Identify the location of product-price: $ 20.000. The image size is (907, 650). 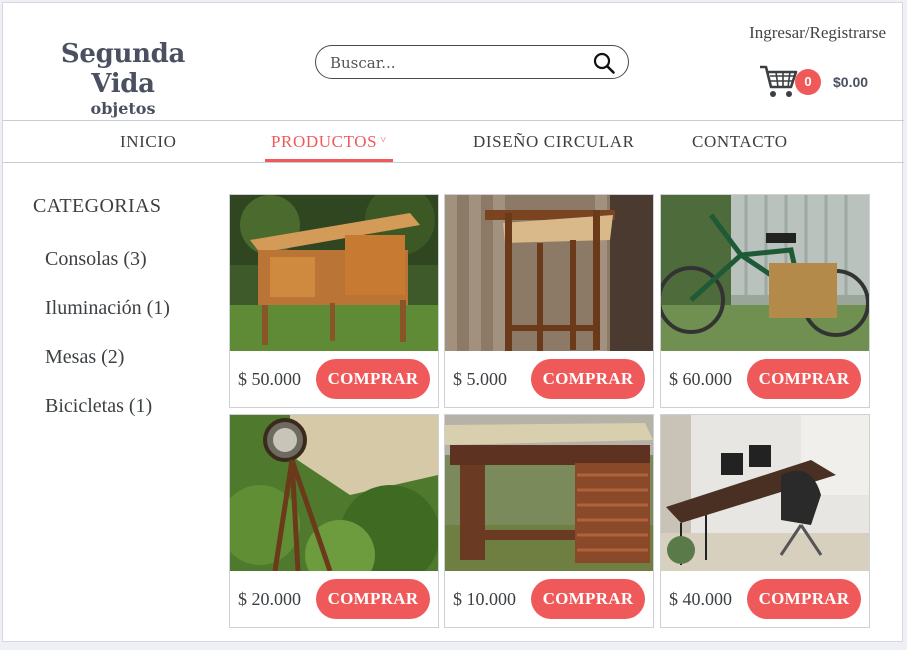
(269, 599).